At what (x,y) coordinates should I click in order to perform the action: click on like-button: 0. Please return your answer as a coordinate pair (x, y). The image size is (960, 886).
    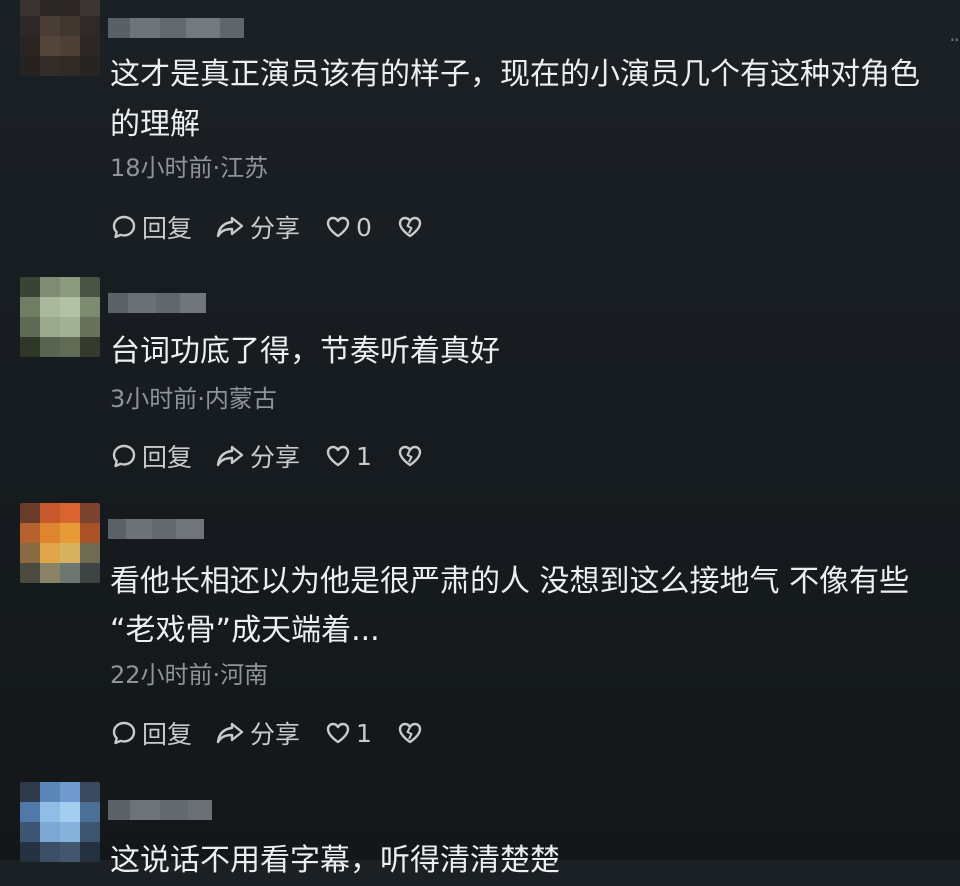
    Looking at the image, I should click on (348, 227).